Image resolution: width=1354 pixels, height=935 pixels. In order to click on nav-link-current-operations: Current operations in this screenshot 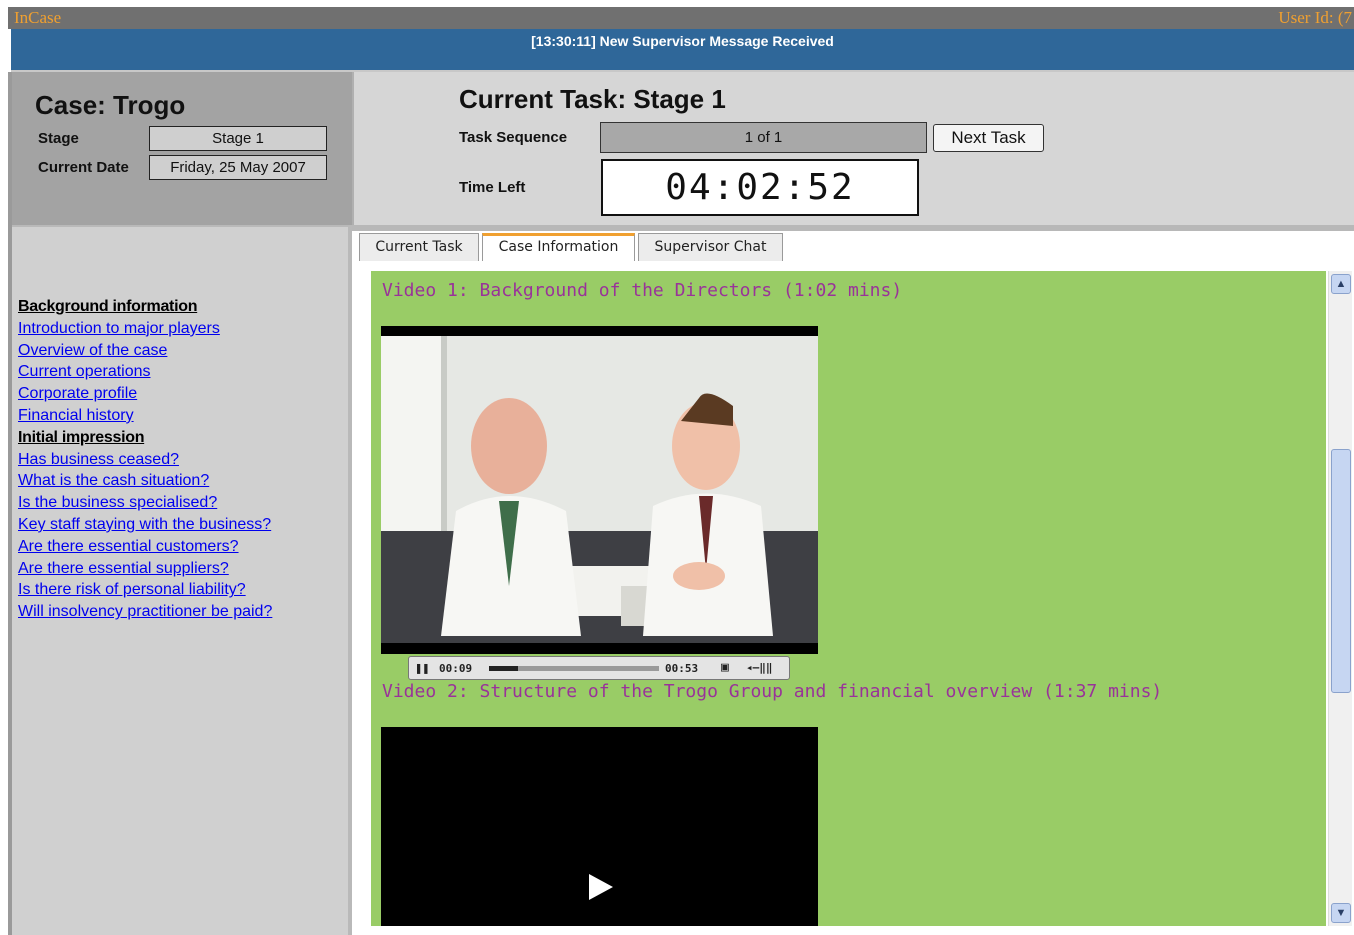, I will do `click(145, 372)`.